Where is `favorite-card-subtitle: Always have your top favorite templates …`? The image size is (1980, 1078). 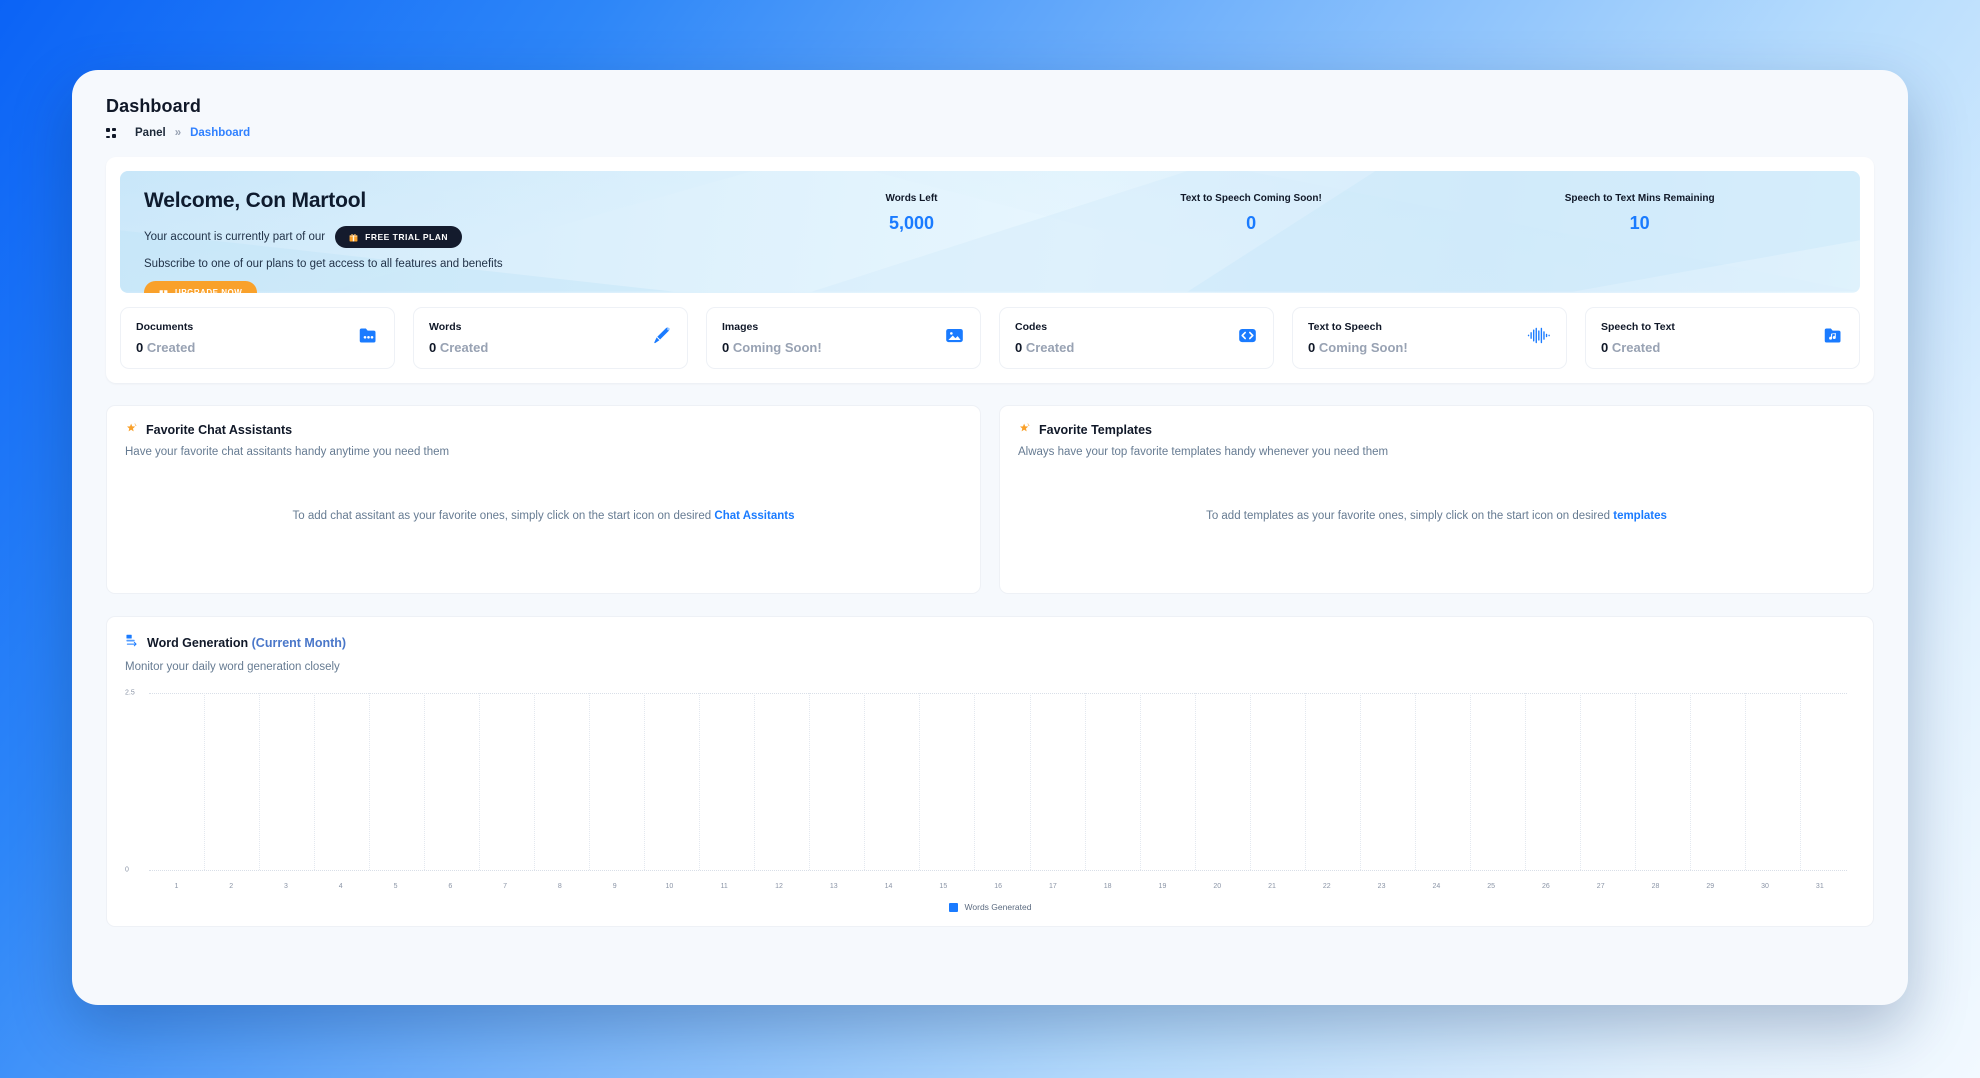
favorite-card-subtitle: Always have your top favorite templates … is located at coordinates (1203, 452).